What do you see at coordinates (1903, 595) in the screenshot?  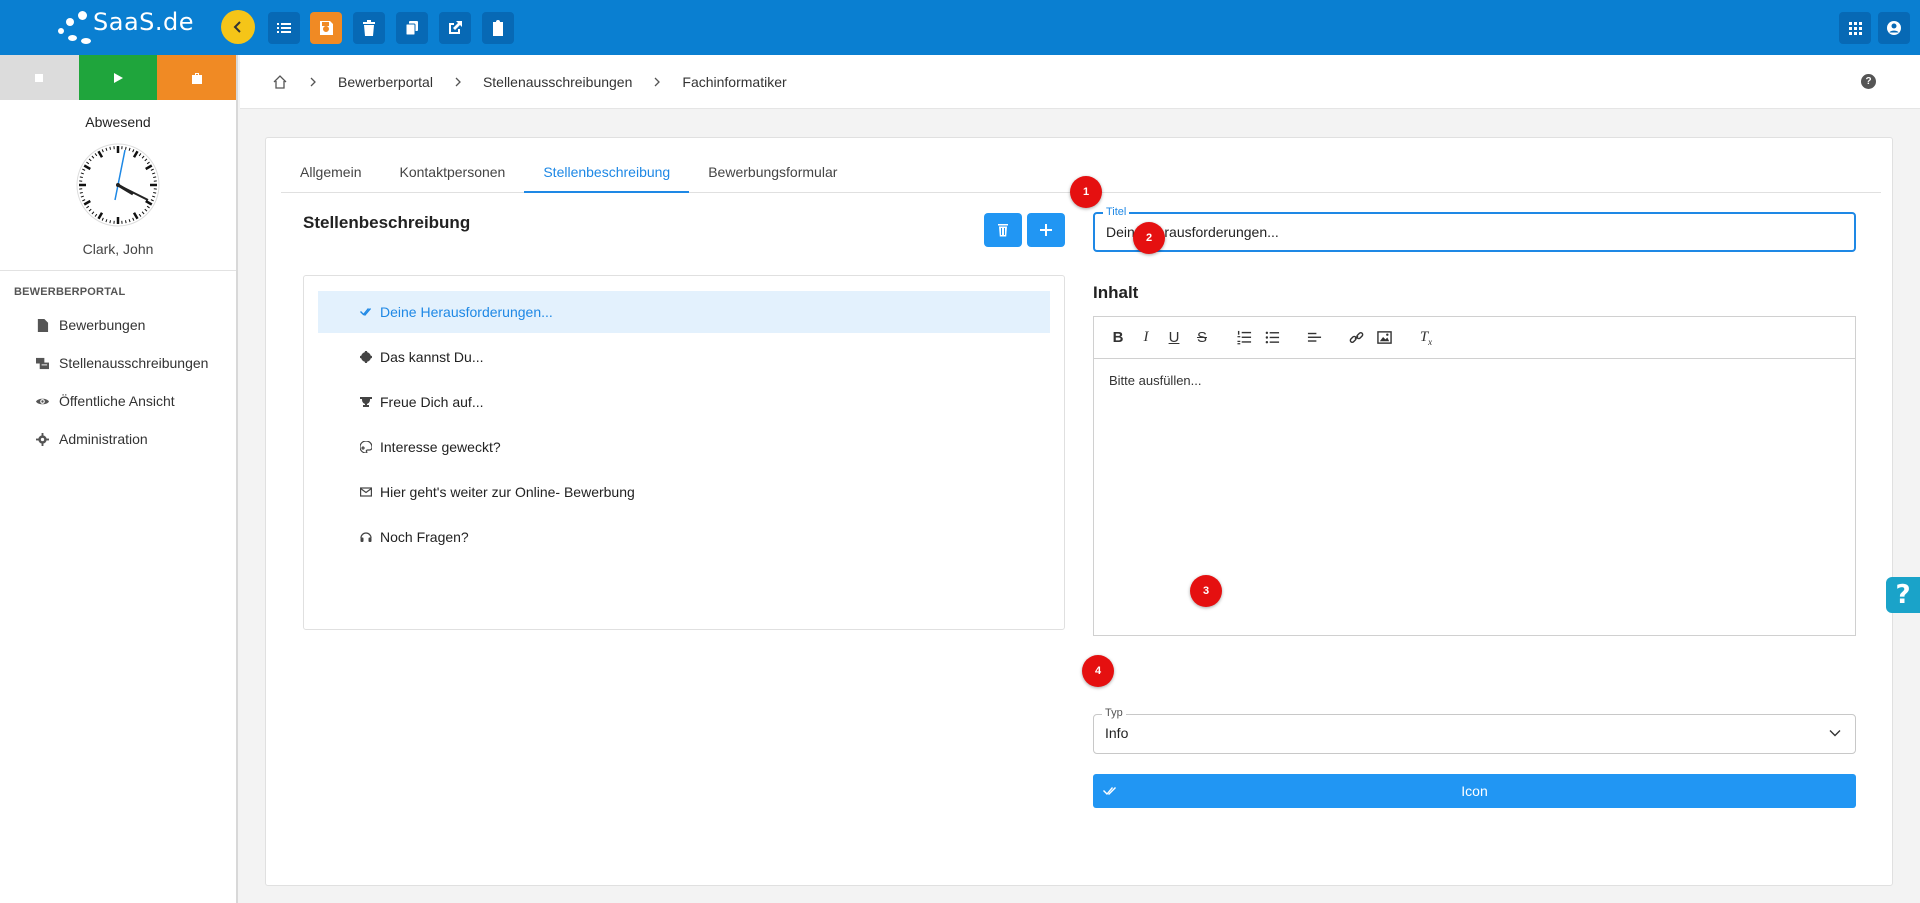 I see `help-tab: ?` at bounding box center [1903, 595].